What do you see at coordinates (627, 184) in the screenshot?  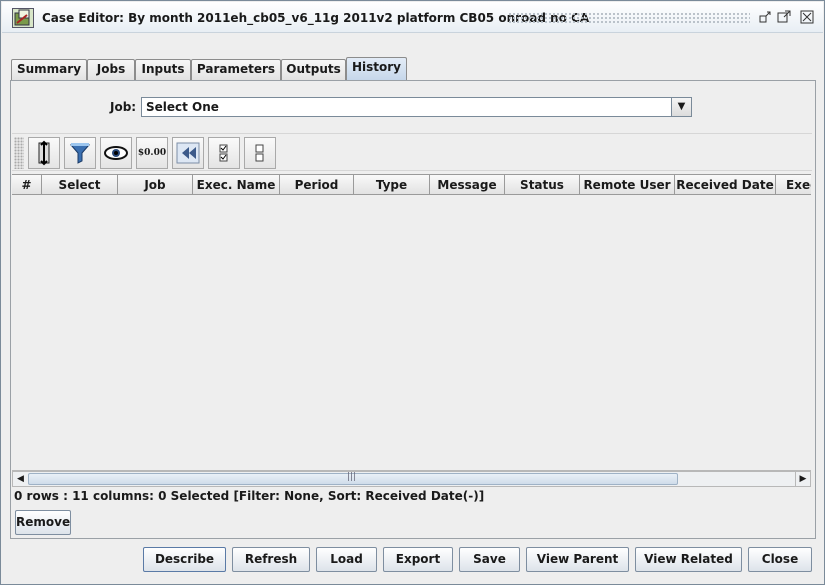 I see `column-header: Remote User` at bounding box center [627, 184].